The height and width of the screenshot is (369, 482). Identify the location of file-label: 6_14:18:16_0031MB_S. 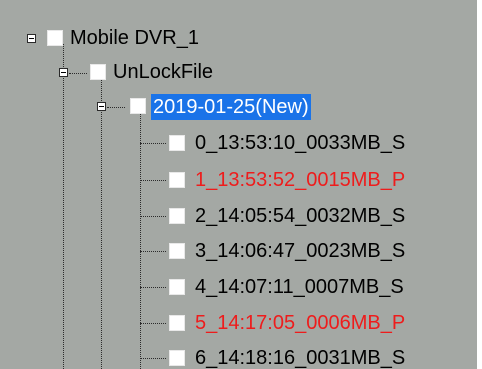
(300, 357).